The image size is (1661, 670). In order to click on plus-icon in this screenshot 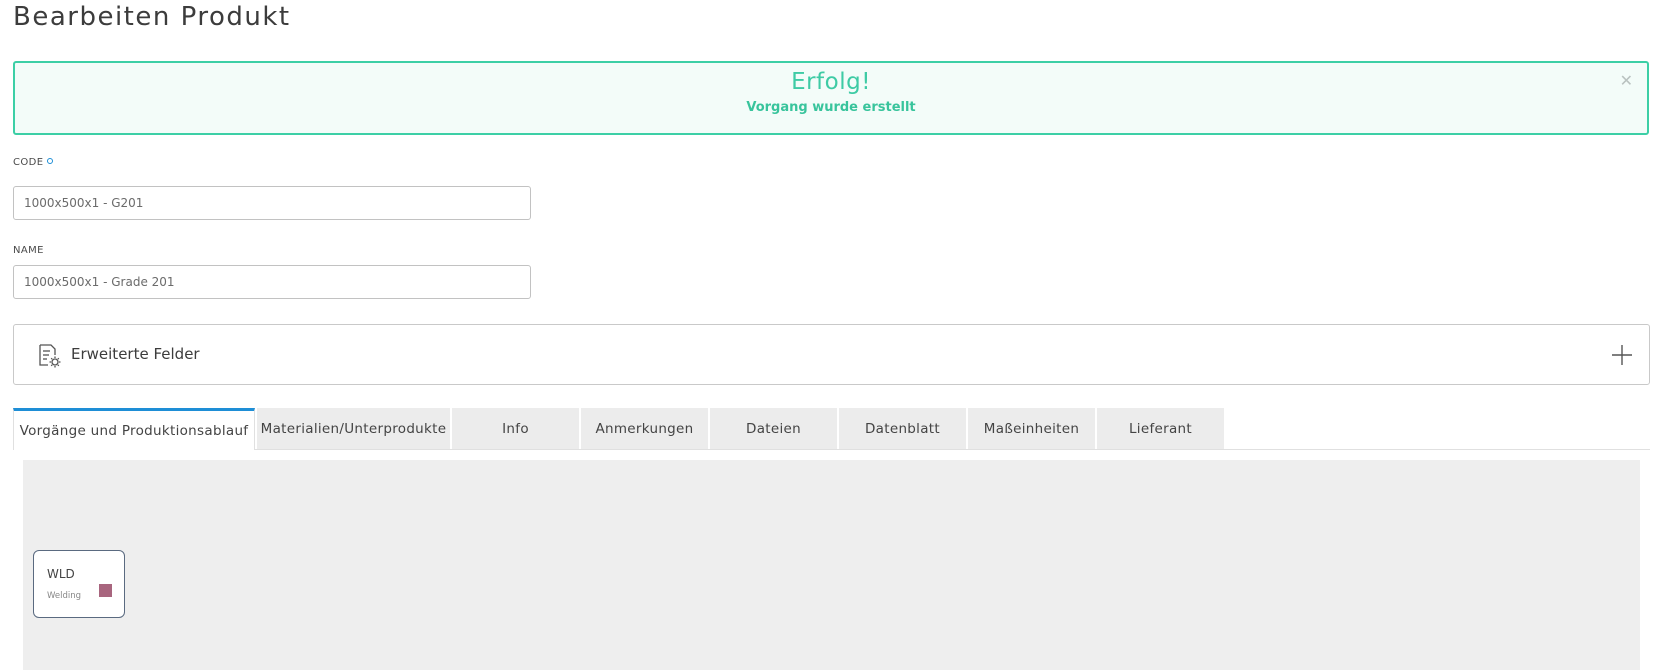, I will do `click(1622, 355)`.